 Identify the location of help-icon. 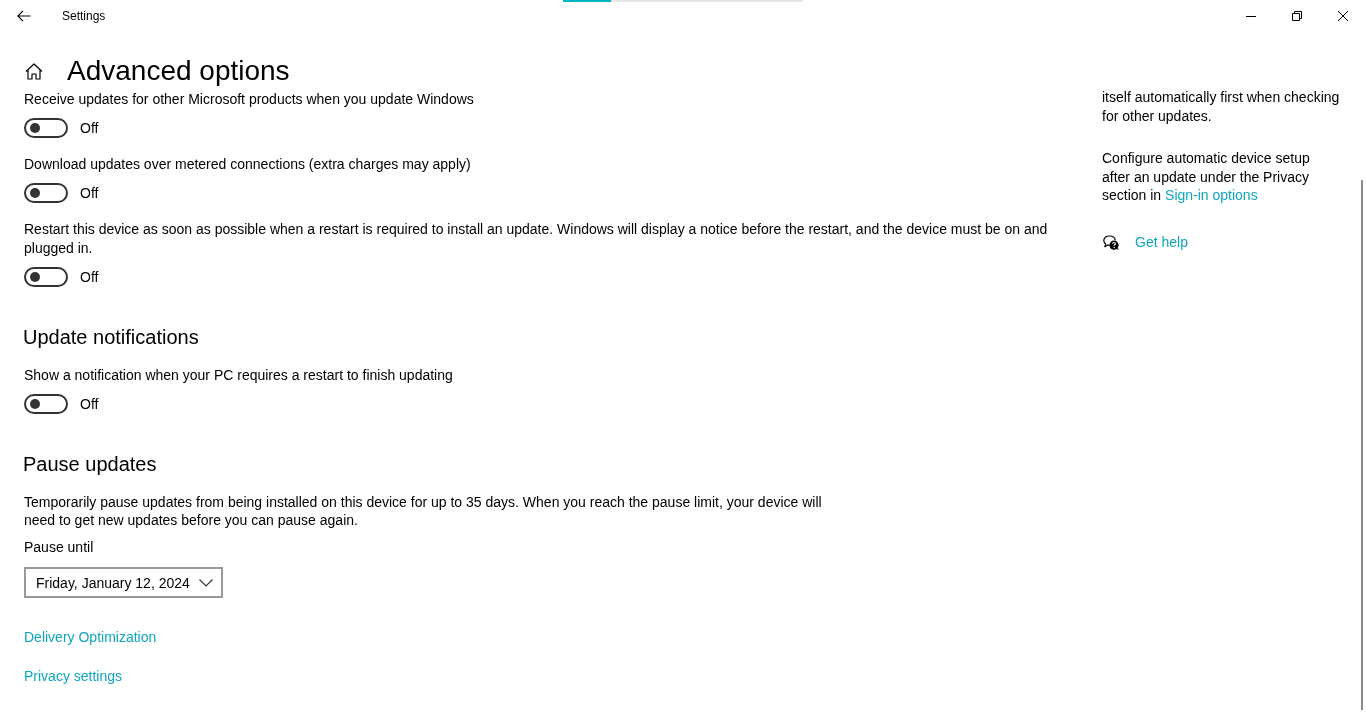
(1111, 242).